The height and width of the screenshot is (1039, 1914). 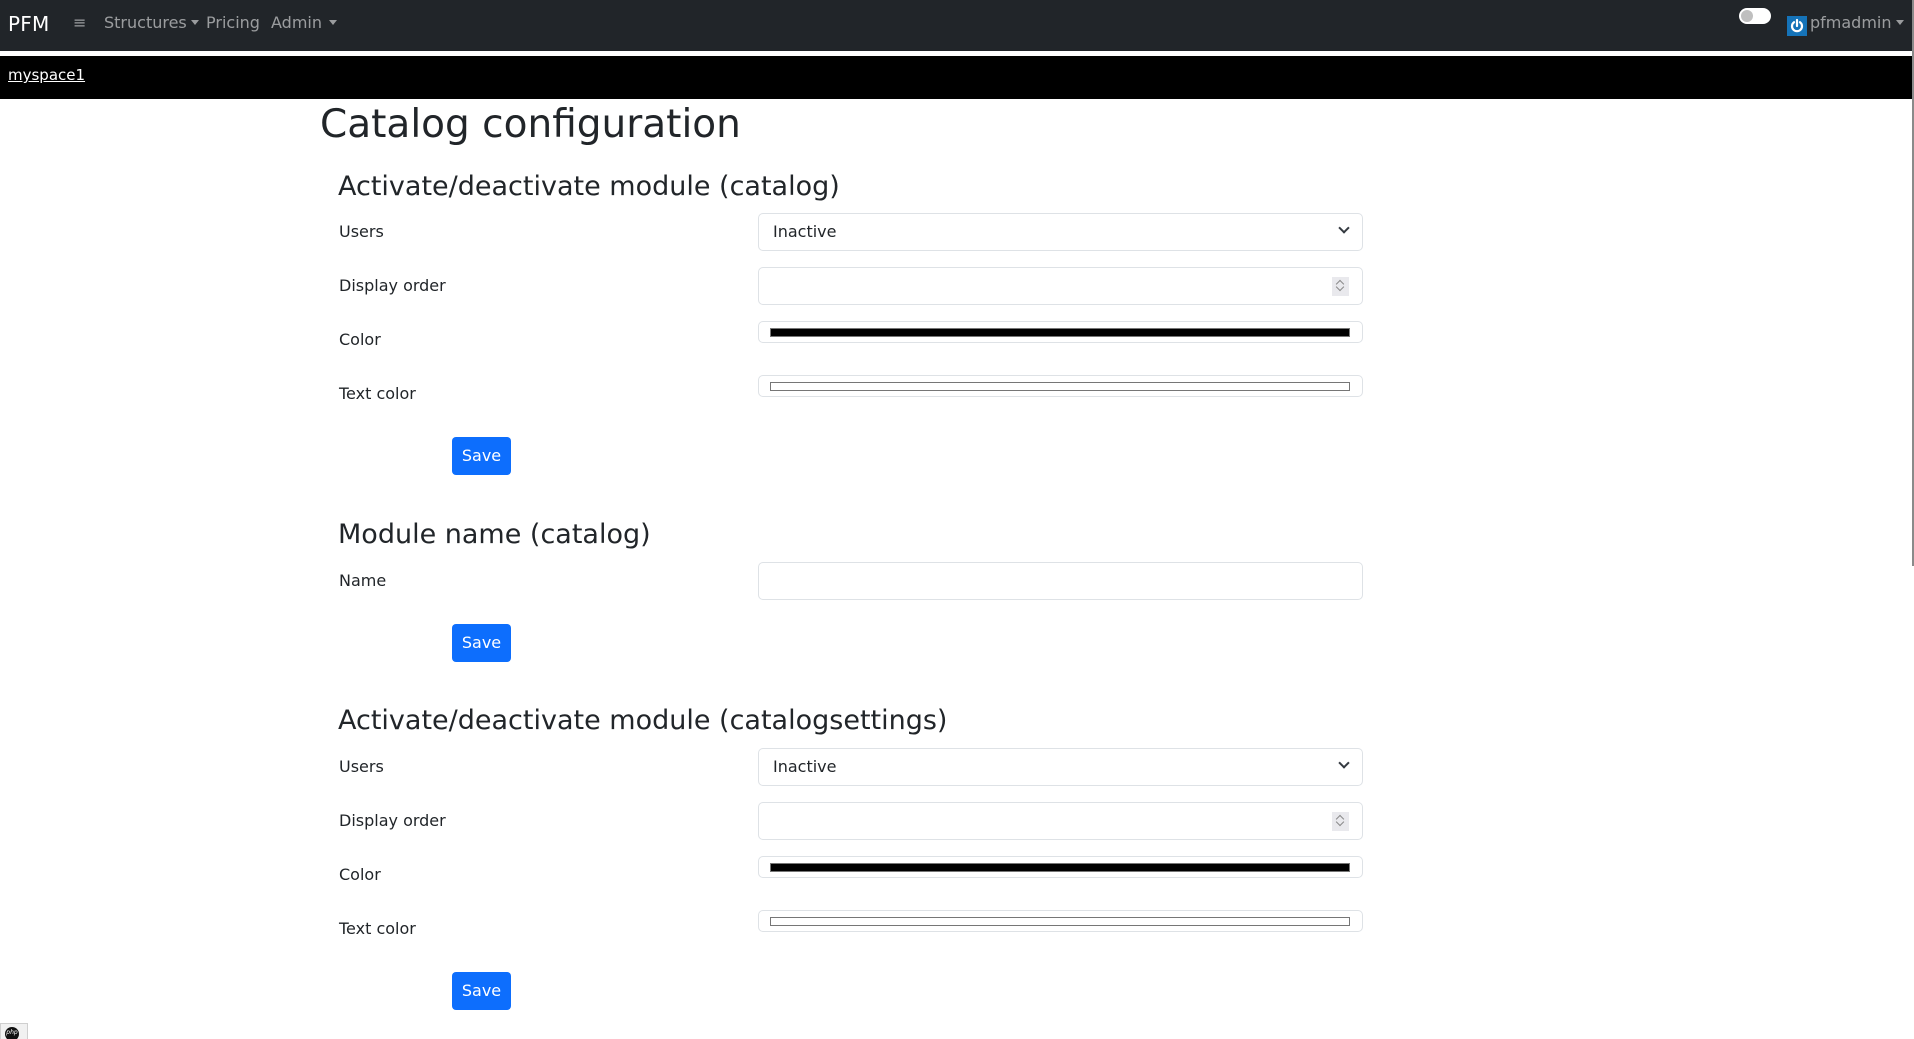 What do you see at coordinates (1851, 22) in the screenshot?
I see `user-name-text: pfmadmin` at bounding box center [1851, 22].